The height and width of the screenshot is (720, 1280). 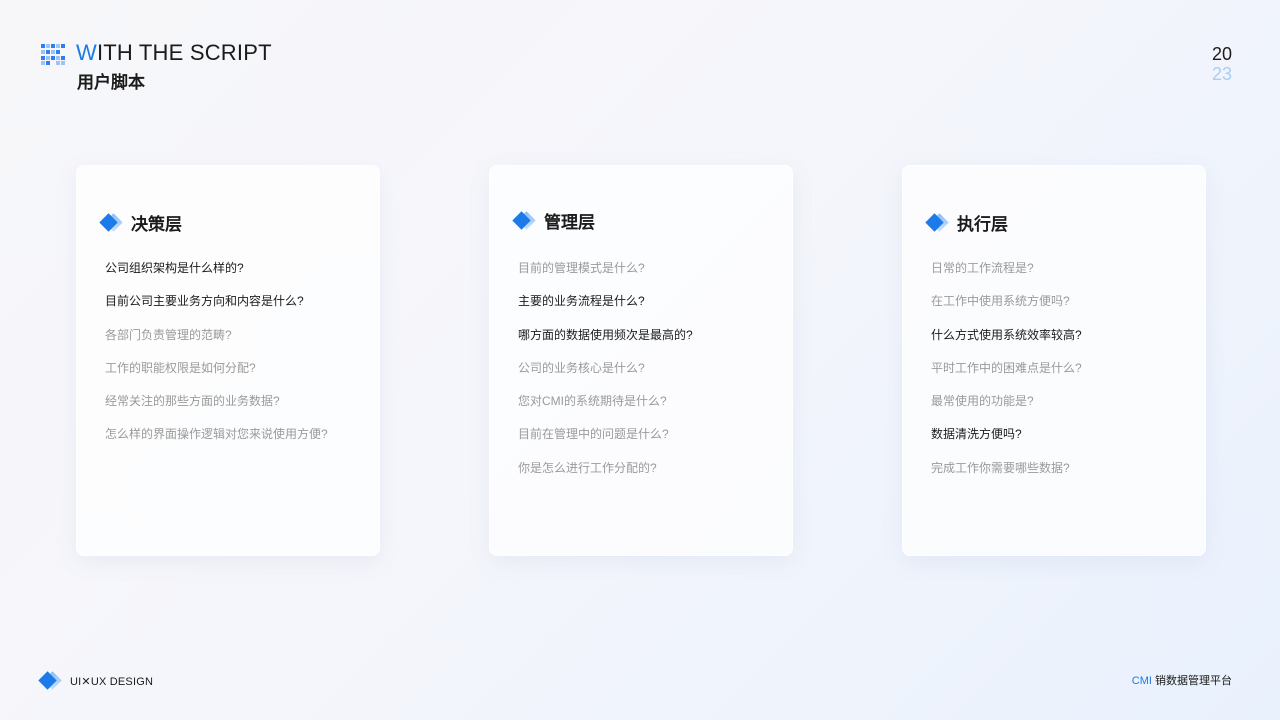 What do you see at coordinates (1006, 367) in the screenshot?
I see `question-item: 平时工作中的困难点是什么?` at bounding box center [1006, 367].